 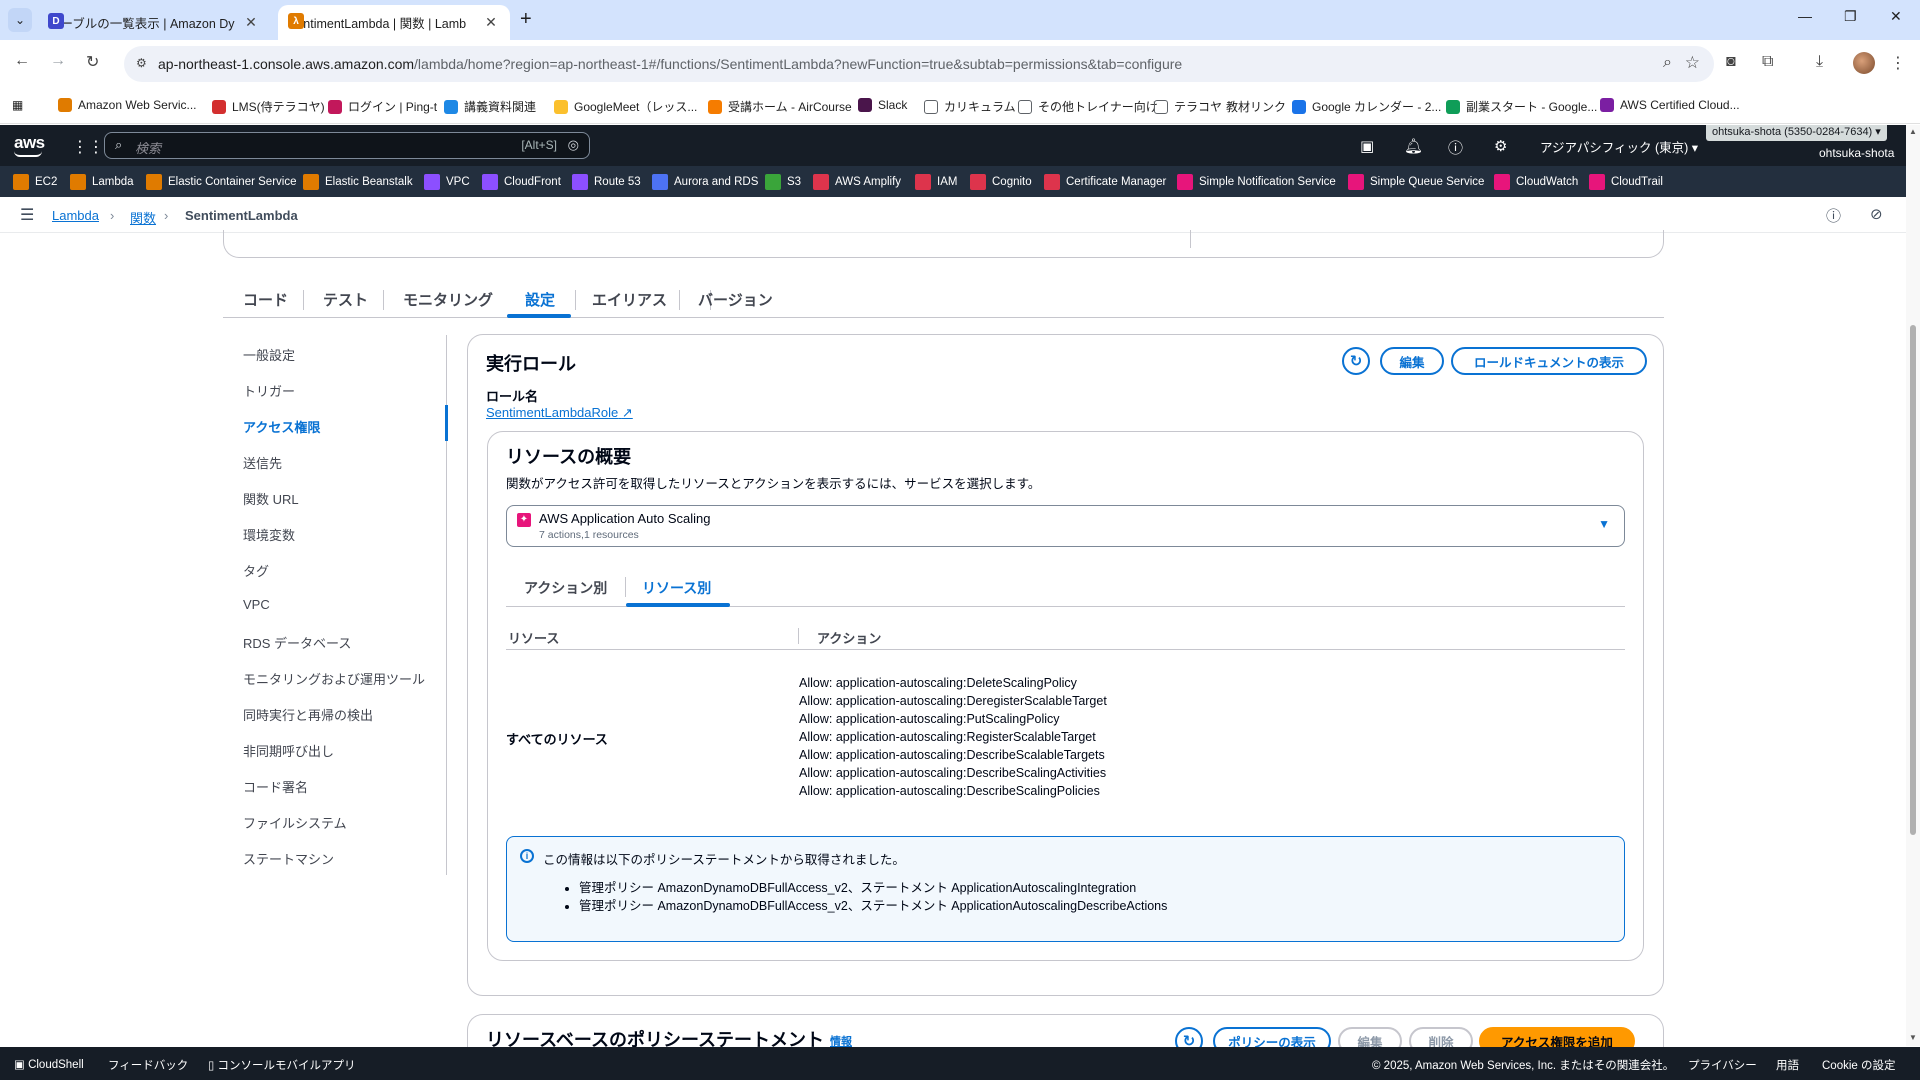 What do you see at coordinates (1188, 106) in the screenshot?
I see `bookmark-folder: テラコヤ` at bounding box center [1188, 106].